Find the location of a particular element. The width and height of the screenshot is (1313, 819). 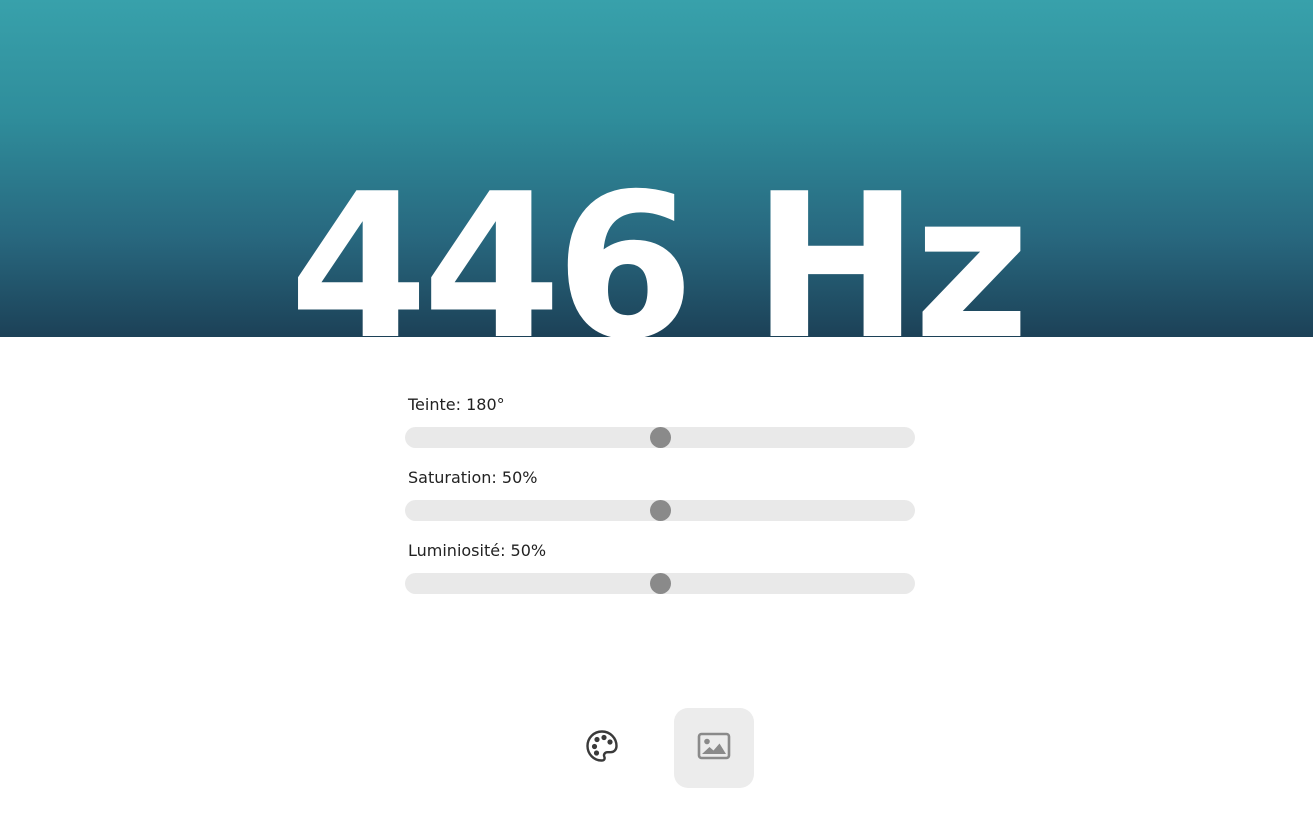

hue-slider-thumb is located at coordinates (660, 437).